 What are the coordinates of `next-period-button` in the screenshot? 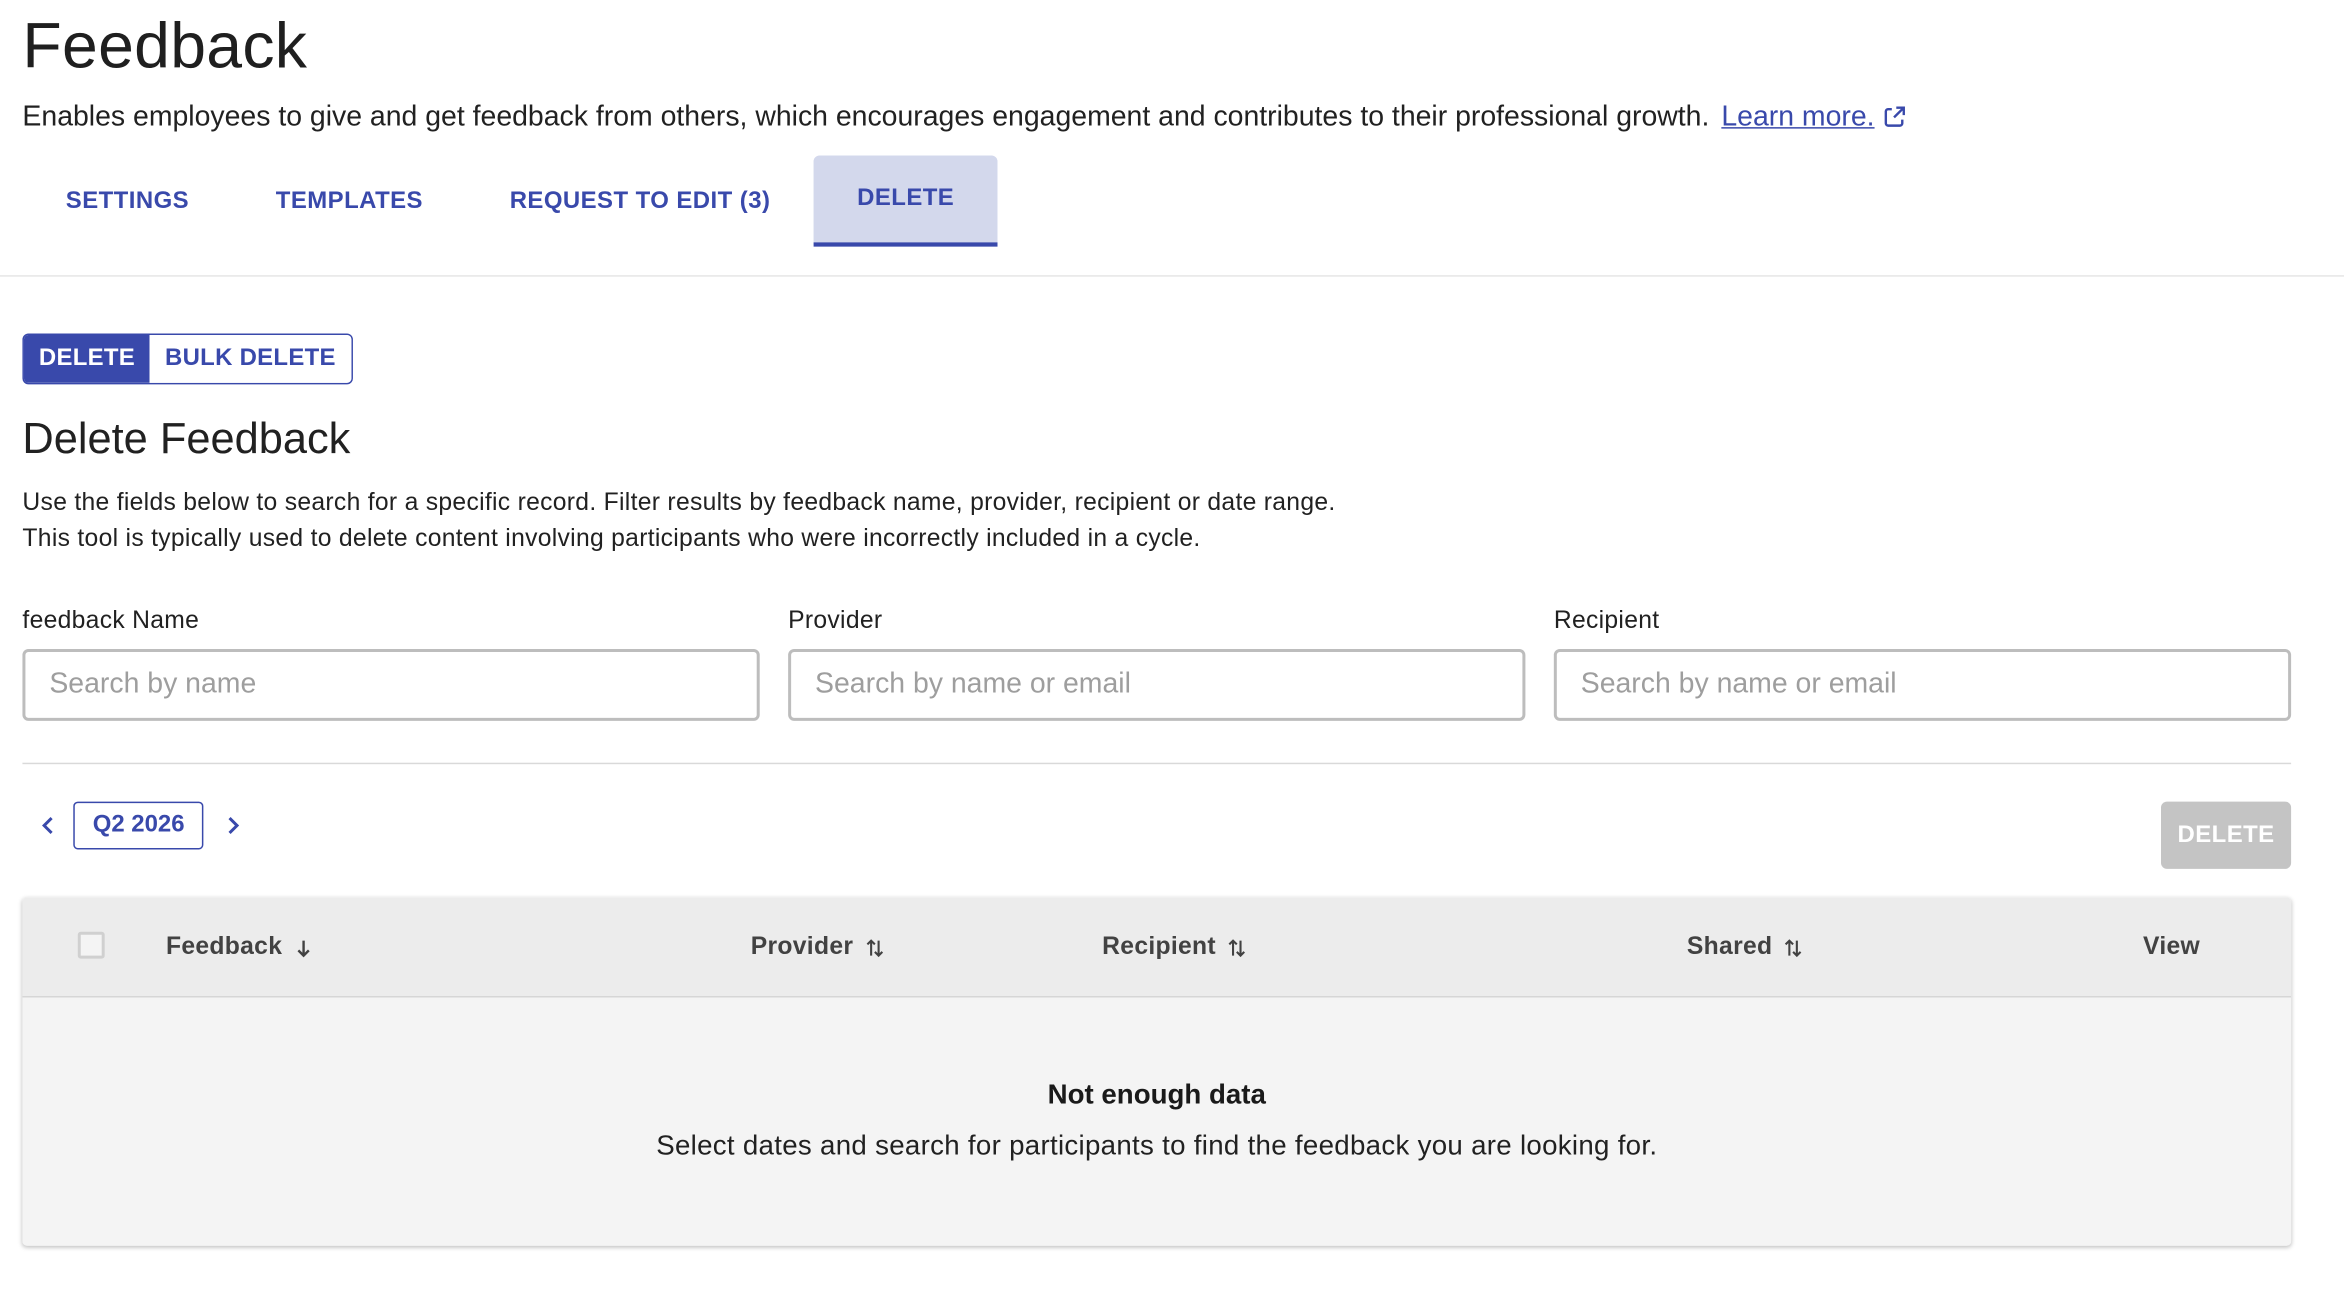 It's located at (233, 826).